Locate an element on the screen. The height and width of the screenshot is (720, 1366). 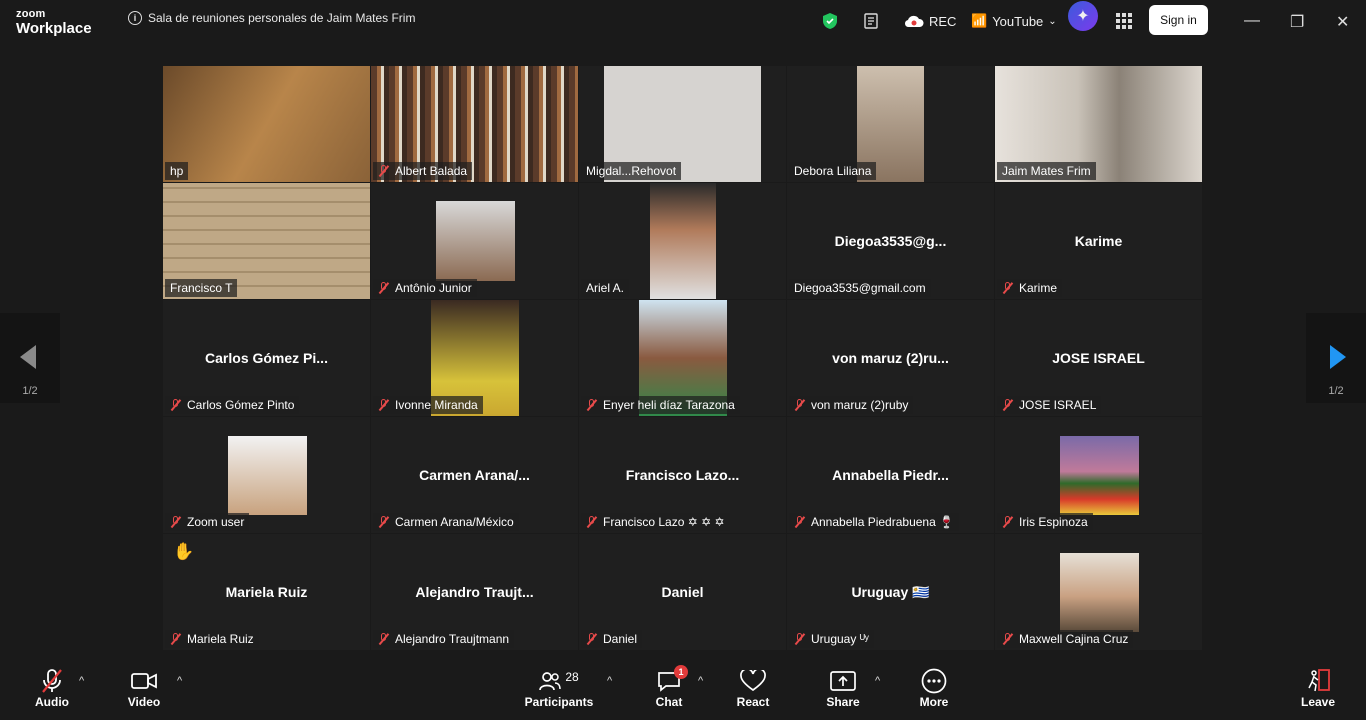
audio-label: Audio is located at coordinates (52, 702).